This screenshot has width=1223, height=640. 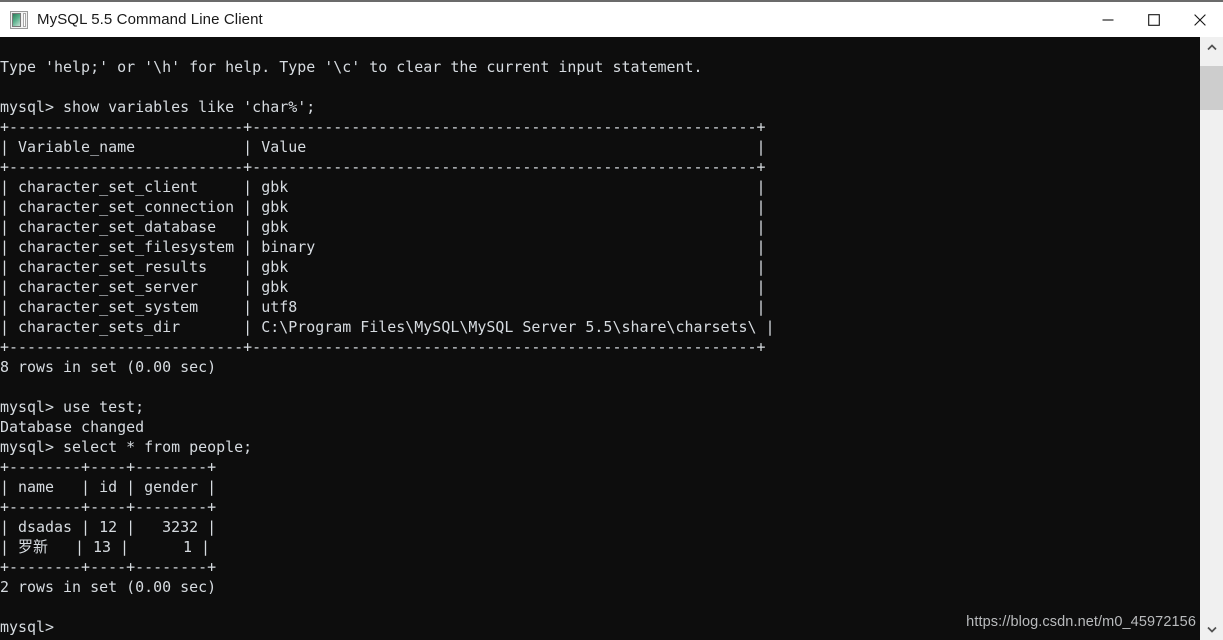 I want to click on vertical-scrollbar, so click(x=1211, y=338).